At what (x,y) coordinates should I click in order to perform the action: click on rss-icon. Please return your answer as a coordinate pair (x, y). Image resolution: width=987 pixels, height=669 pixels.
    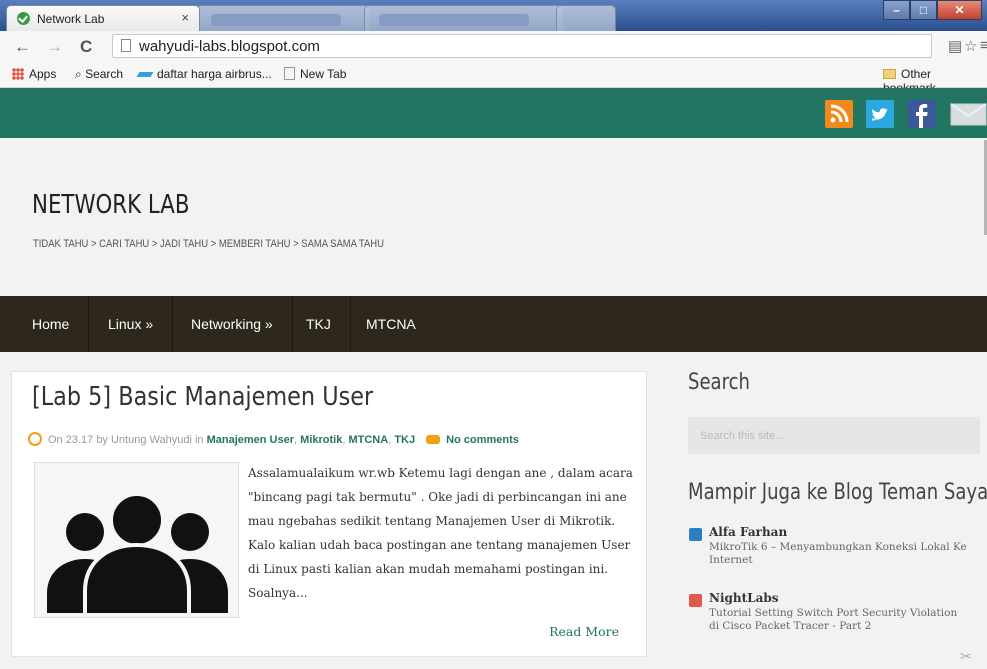
    Looking at the image, I should click on (839, 114).